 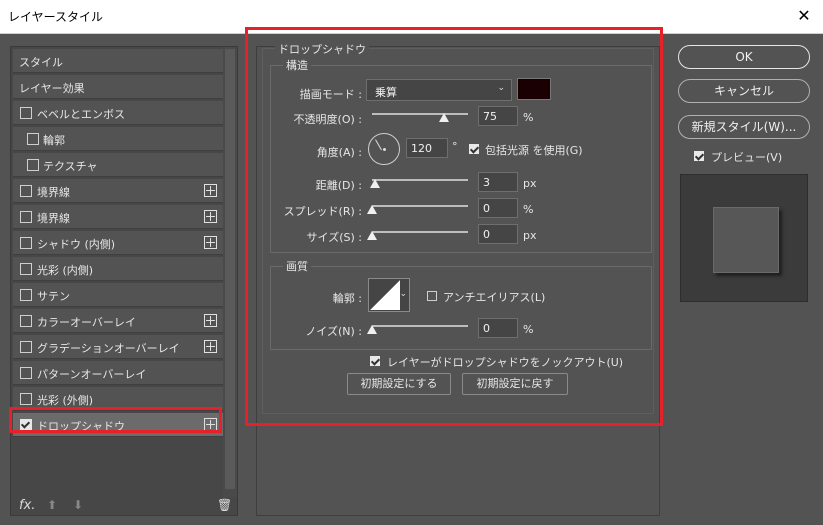 What do you see at coordinates (81, 114) in the screenshot?
I see `style-item-label: ベベルとエンボス` at bounding box center [81, 114].